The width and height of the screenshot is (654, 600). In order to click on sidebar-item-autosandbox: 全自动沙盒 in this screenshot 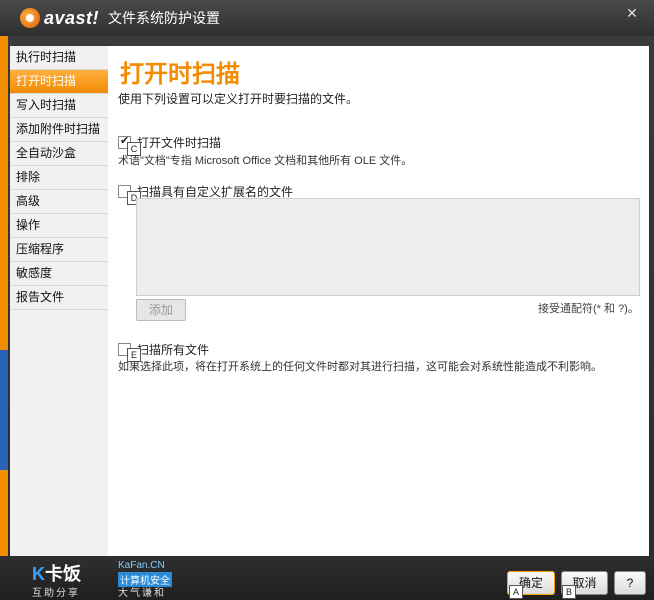, I will do `click(59, 154)`.